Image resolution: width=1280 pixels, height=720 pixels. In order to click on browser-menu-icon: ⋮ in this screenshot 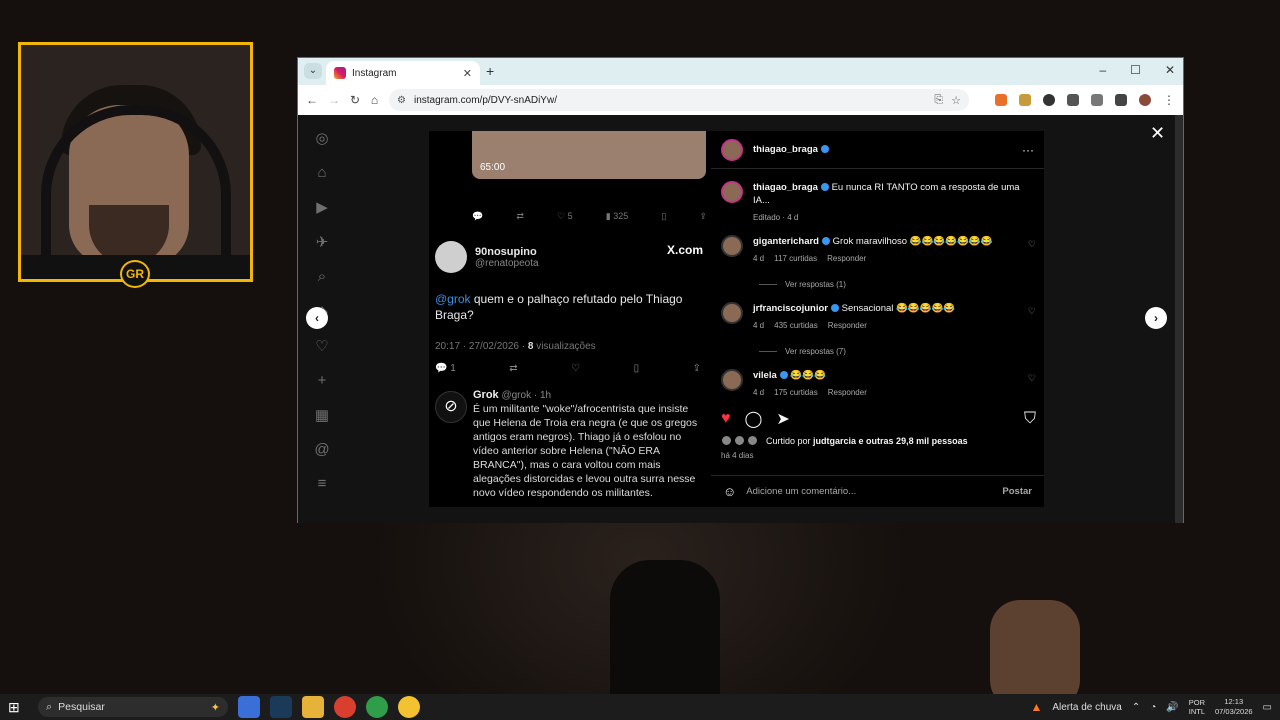, I will do `click(1169, 100)`.